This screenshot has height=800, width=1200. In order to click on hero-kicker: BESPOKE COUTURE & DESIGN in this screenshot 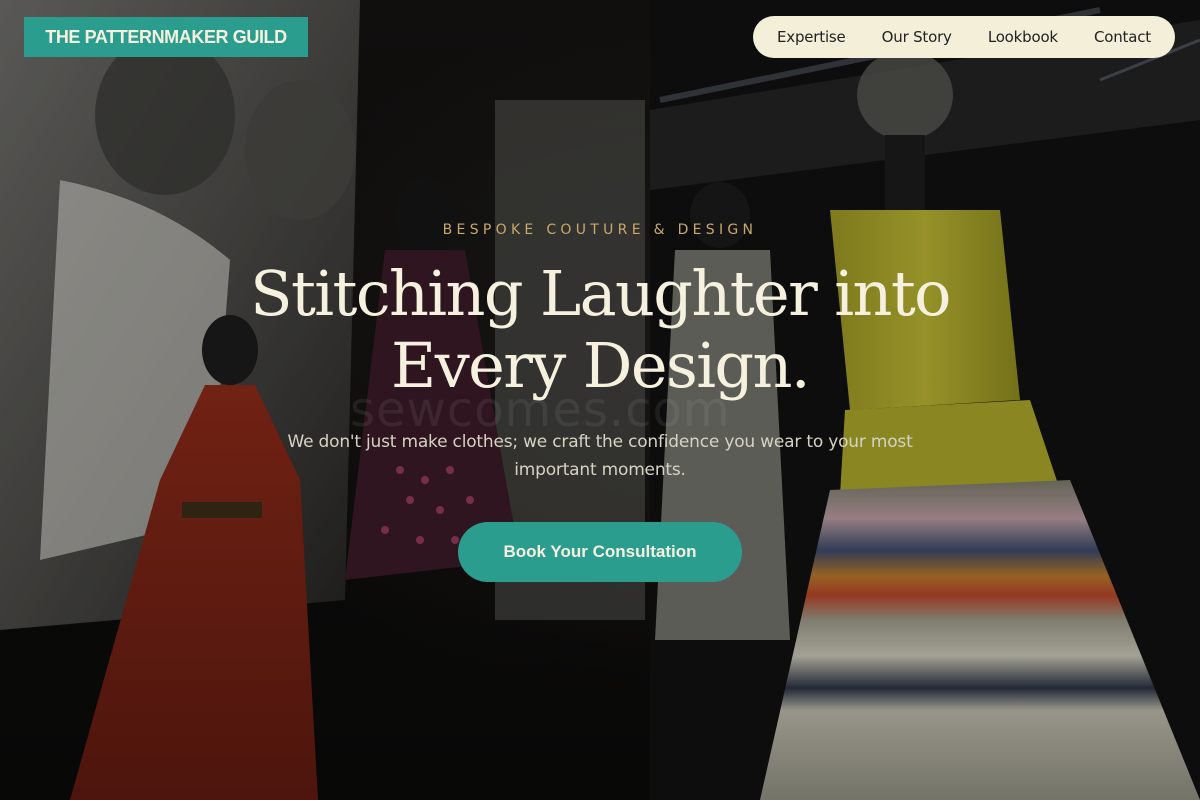, I will do `click(600, 230)`.